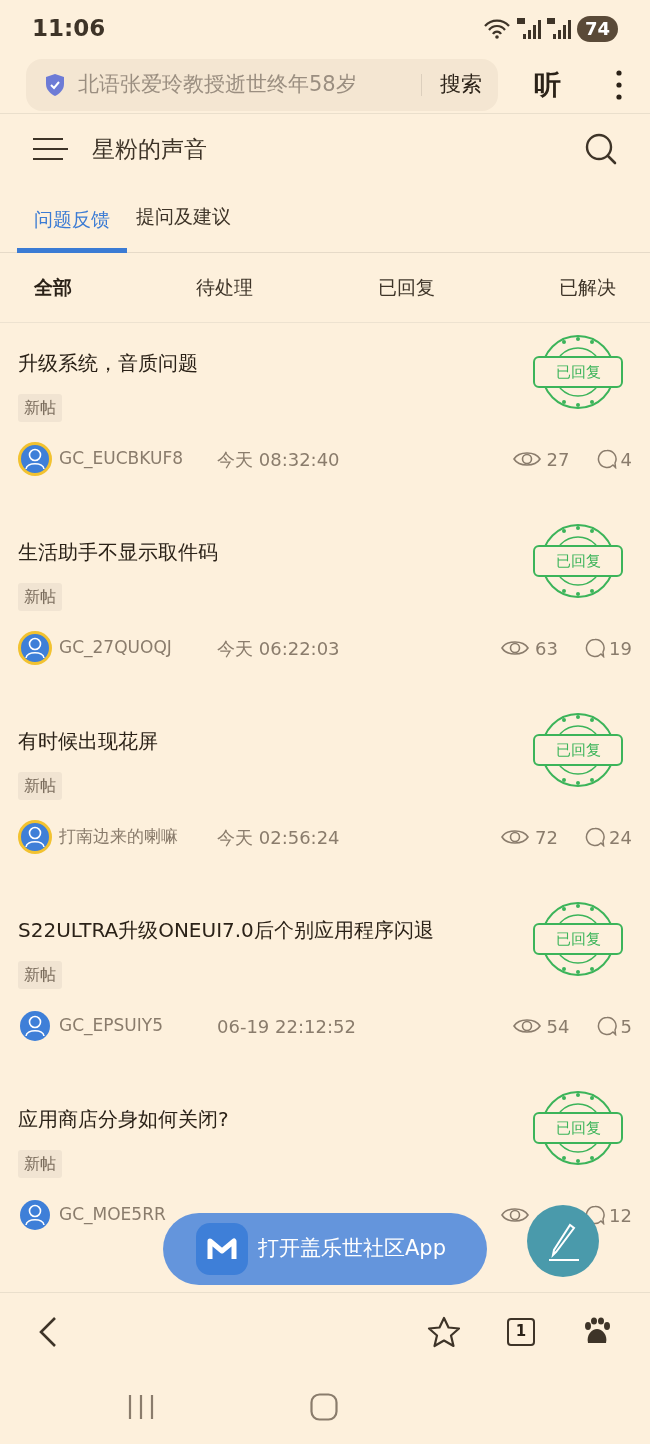  I want to click on filter-tab: 待处理, so click(225, 287).